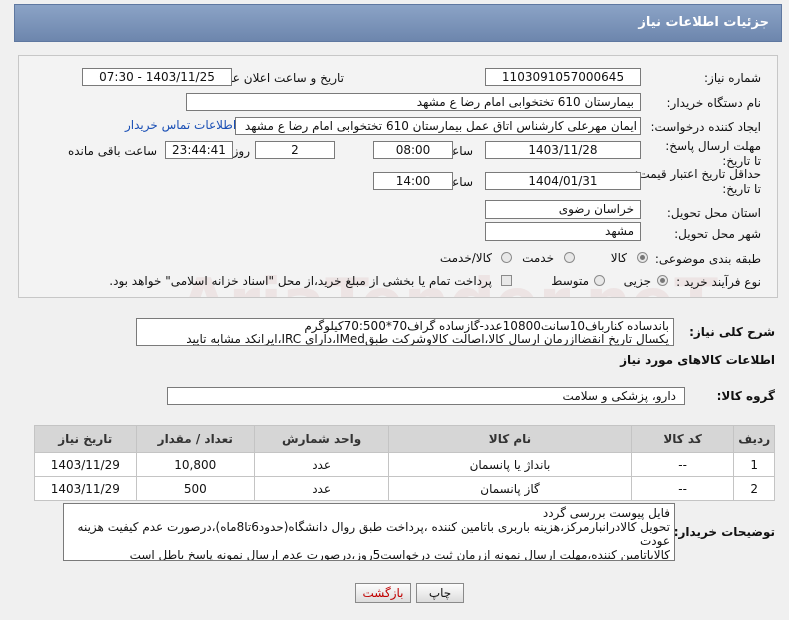 The width and height of the screenshot is (789, 620). What do you see at coordinates (745, 396) in the screenshot?
I see `goods-group-label: گروه کالا:` at bounding box center [745, 396].